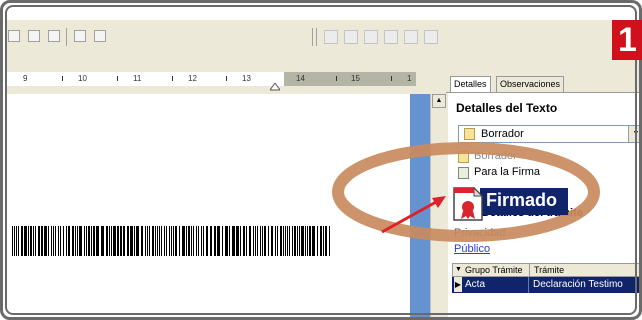  Describe the element at coordinates (470, 84) in the screenshot. I see `tab-detalles: Detalles` at that location.